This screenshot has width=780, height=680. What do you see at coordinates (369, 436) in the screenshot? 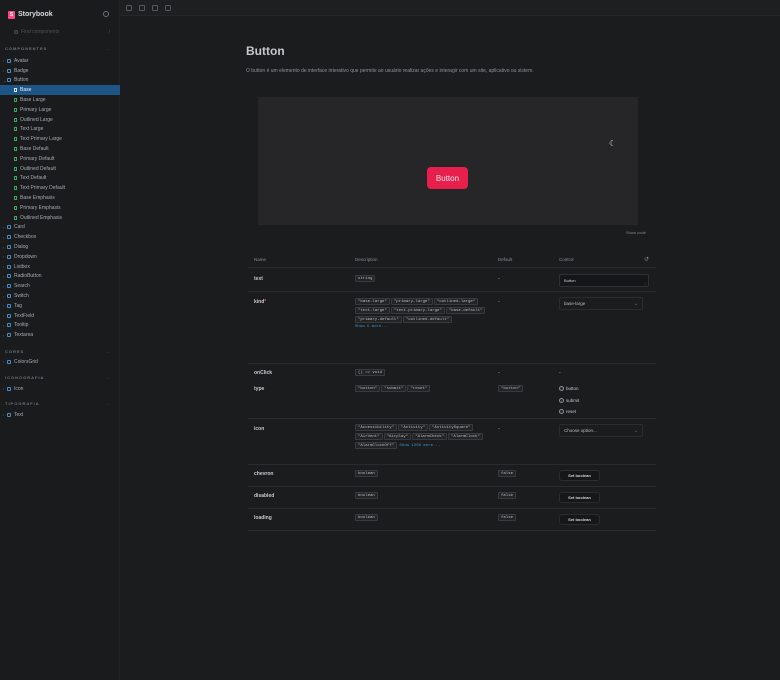
I see `type-chip: "AirVent"` at bounding box center [369, 436].